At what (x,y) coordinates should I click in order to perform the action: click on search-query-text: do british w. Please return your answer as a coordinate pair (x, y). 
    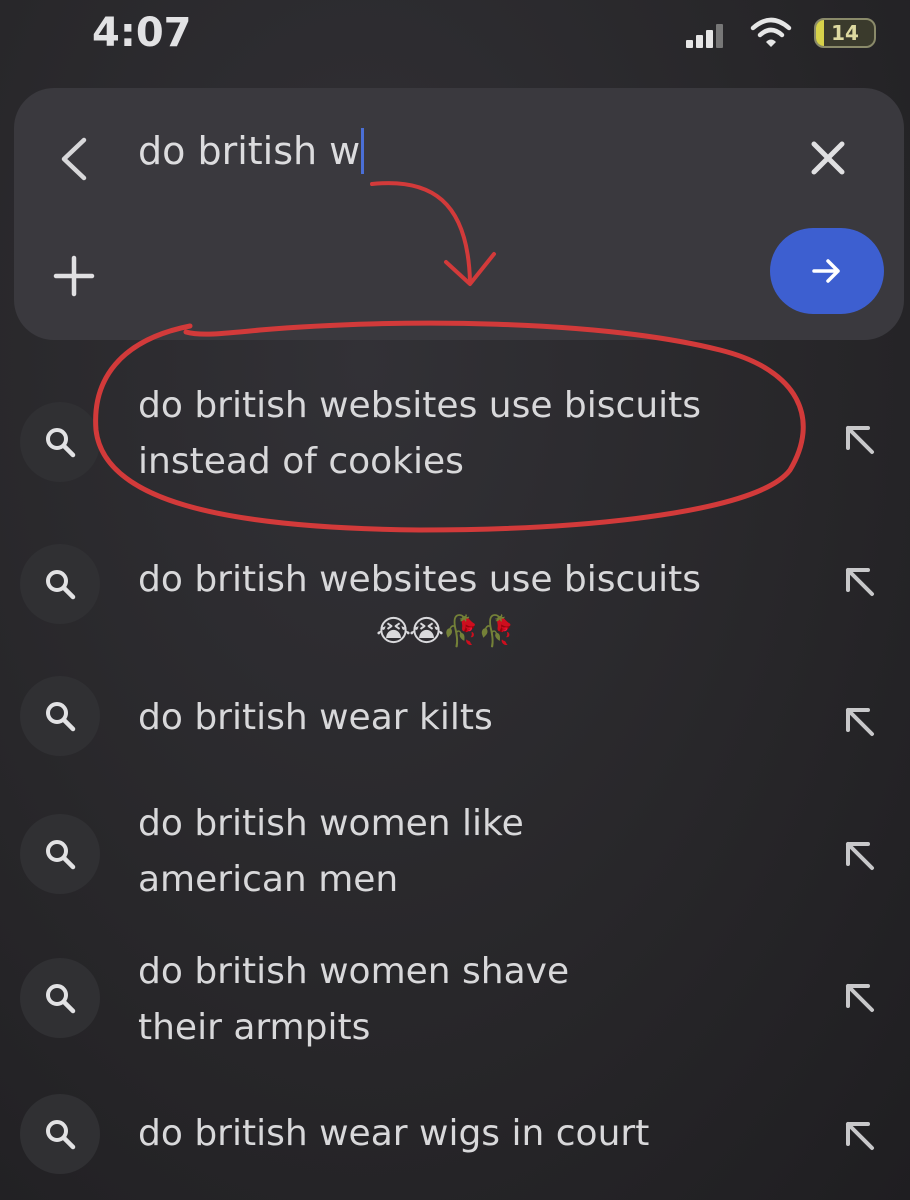
    Looking at the image, I should click on (249, 151).